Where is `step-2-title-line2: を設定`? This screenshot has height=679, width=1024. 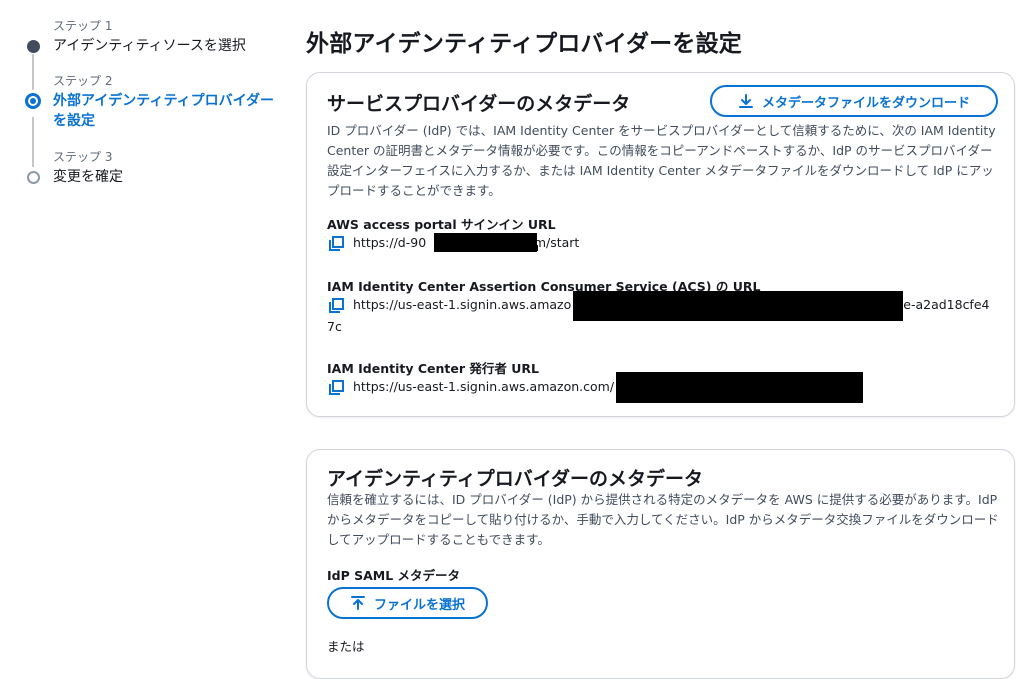
step-2-title-line2: を設定 is located at coordinates (74, 121).